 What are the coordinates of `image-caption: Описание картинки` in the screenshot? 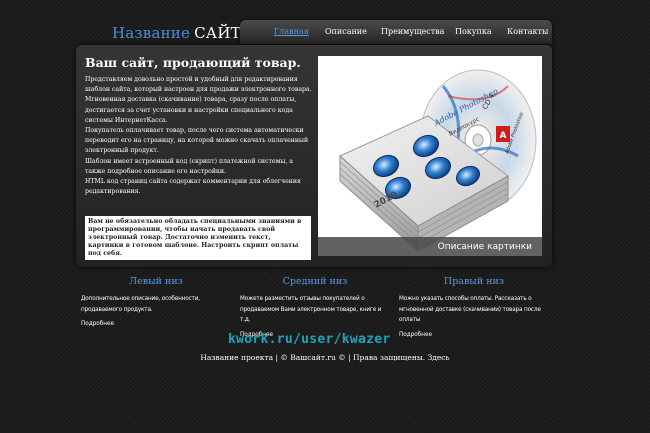 It's located at (484, 247).